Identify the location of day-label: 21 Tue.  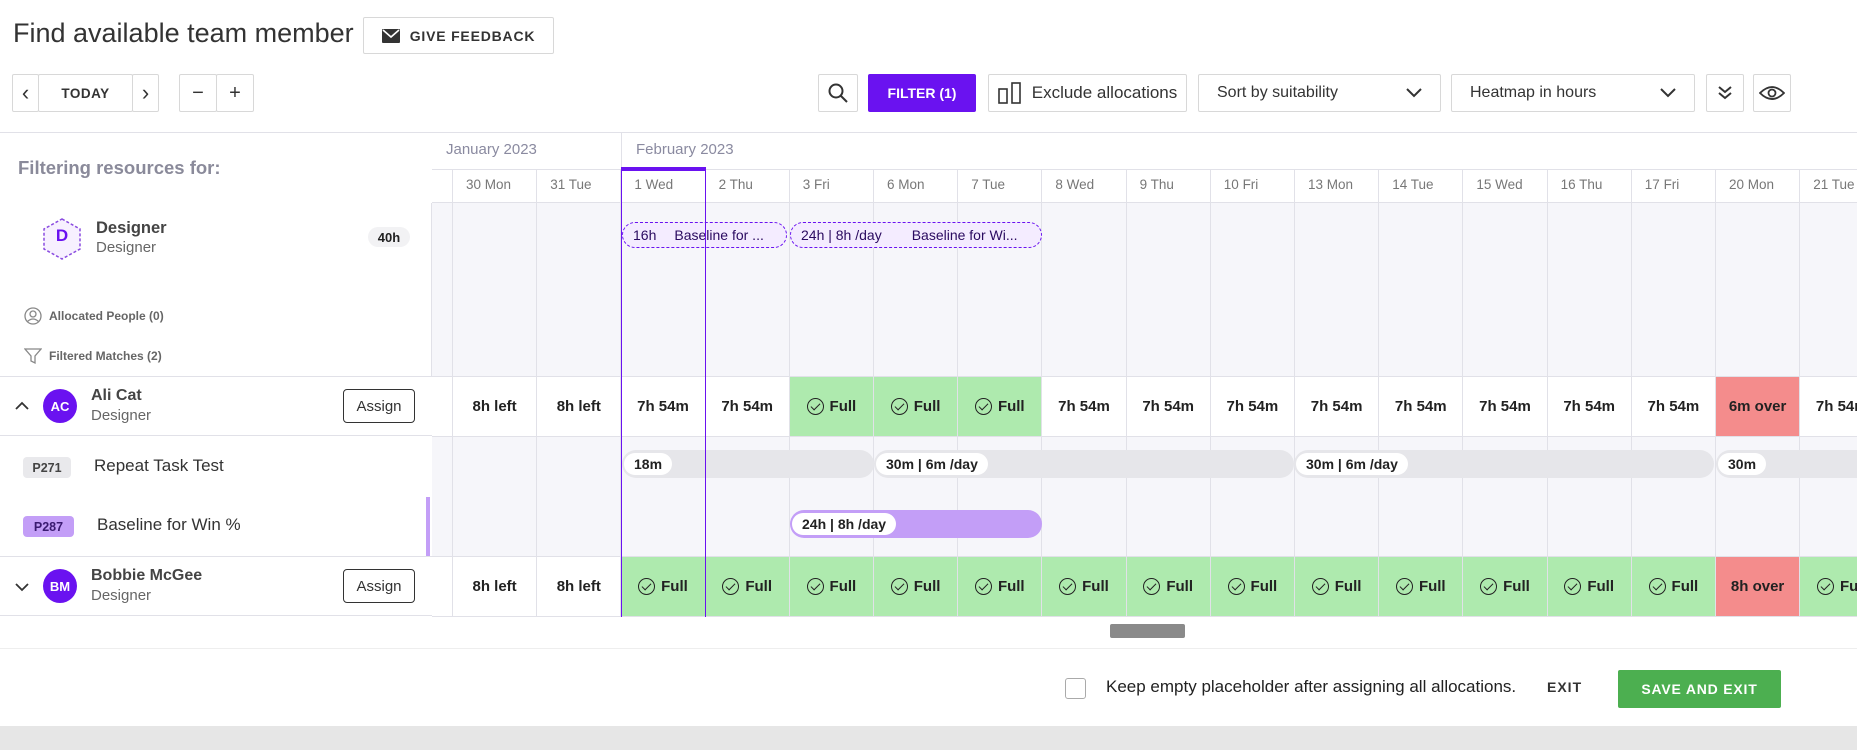
(1834, 184).